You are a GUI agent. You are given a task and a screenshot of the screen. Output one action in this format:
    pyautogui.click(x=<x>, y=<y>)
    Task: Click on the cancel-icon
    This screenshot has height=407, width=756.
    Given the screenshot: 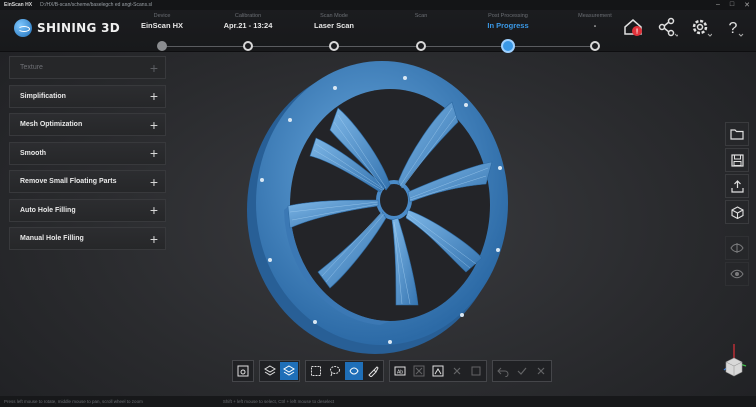 What is the action you would take?
    pyautogui.click(x=541, y=371)
    